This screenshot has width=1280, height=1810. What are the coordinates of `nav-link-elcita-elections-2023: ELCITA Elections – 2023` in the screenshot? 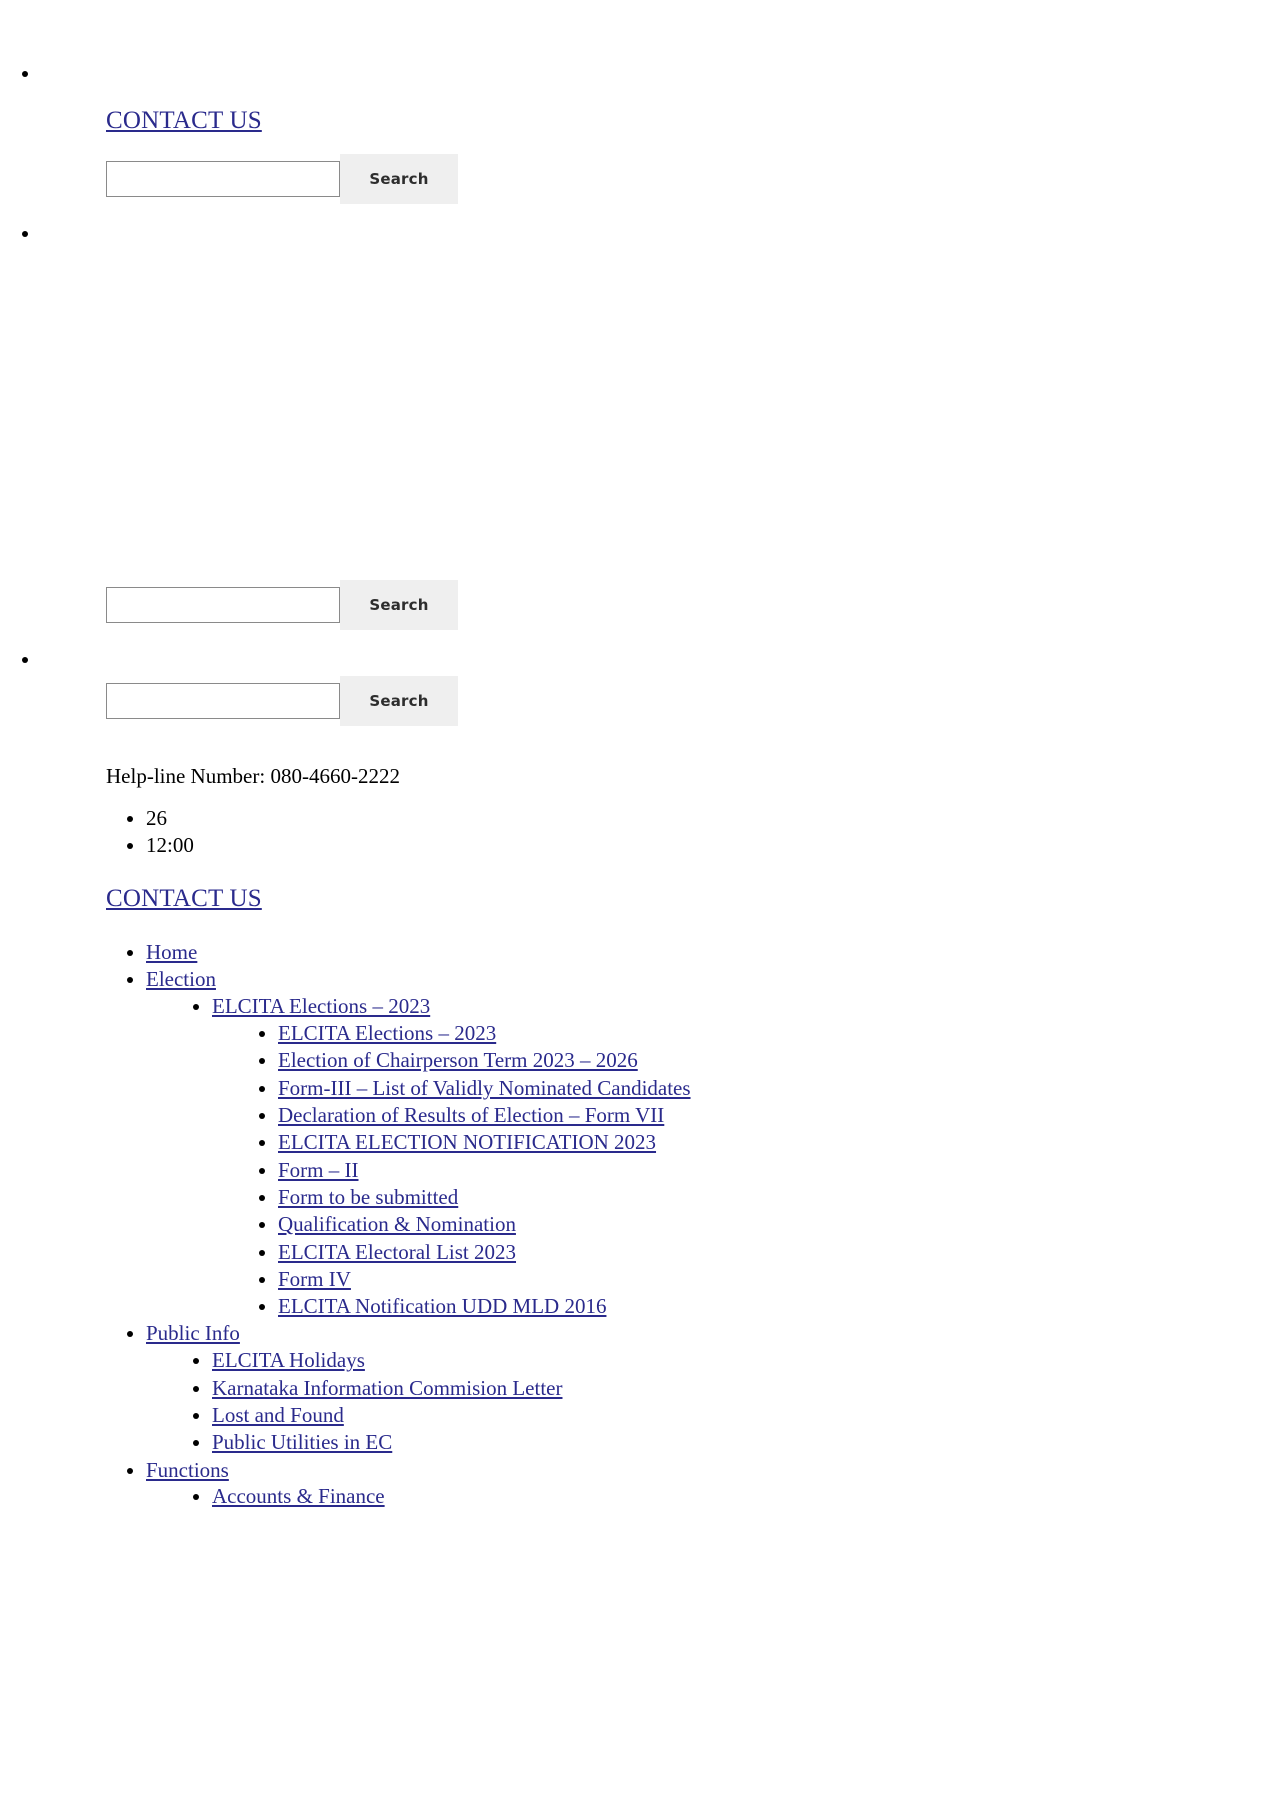 It's located at (321, 1006).